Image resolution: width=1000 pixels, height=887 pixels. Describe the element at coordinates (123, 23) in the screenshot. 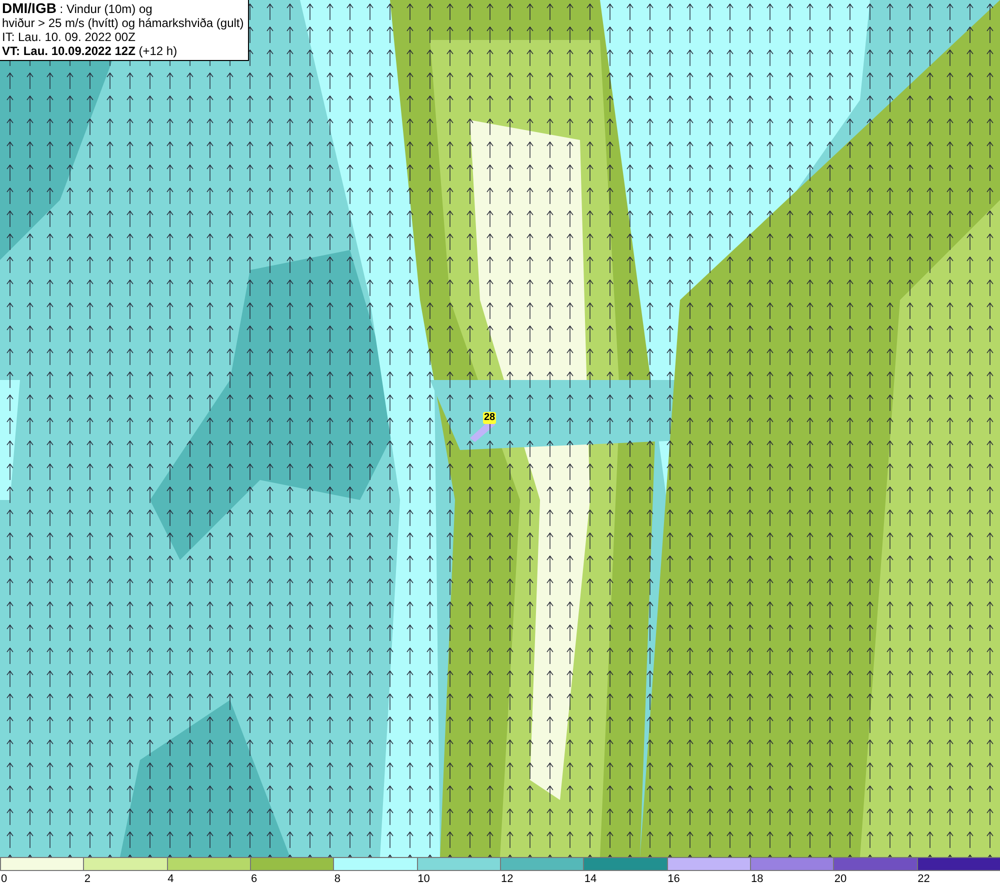

I see `map-subtitle: hviður > 25 m/s (hvítt) og hámarkshviða (gult)` at that location.